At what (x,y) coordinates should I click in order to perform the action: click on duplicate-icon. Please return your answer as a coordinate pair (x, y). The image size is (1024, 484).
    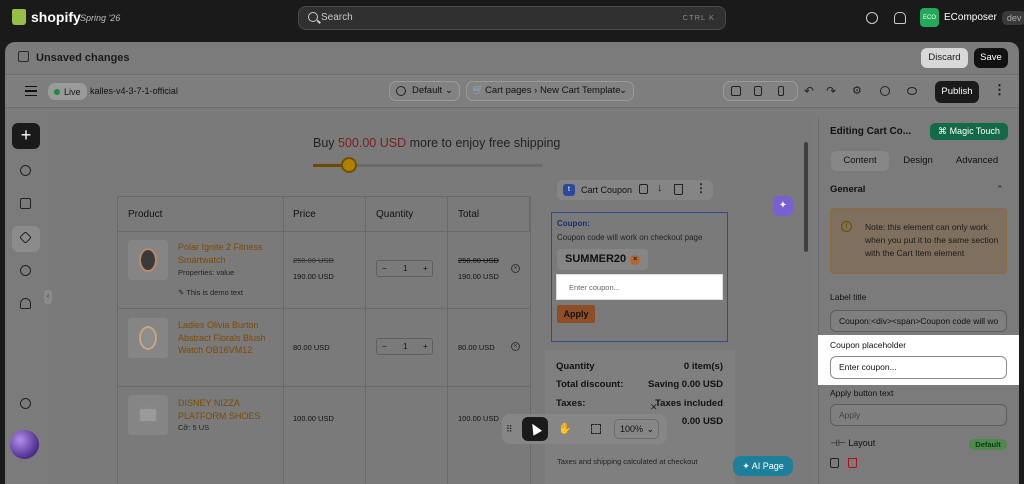
    Looking at the image, I should click on (643, 189).